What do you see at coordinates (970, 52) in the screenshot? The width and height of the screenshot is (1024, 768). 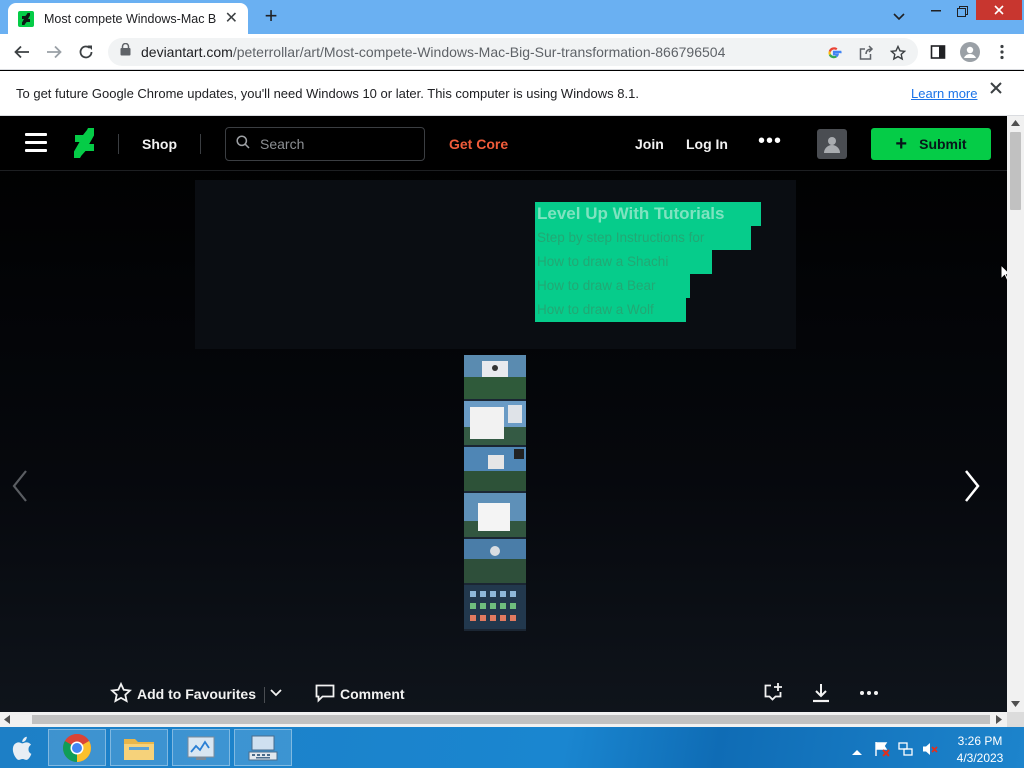 I see `profile-avatar-icon` at bounding box center [970, 52].